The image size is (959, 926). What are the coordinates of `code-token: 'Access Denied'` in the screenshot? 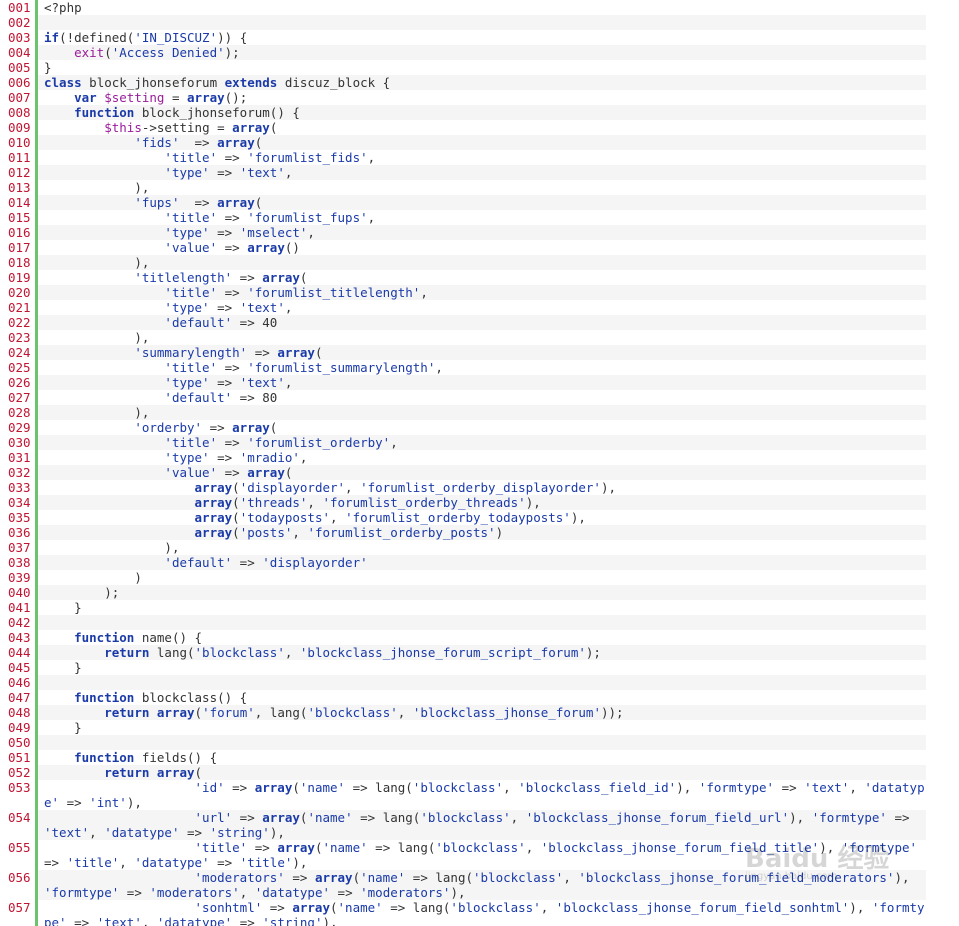 It's located at (168, 52).